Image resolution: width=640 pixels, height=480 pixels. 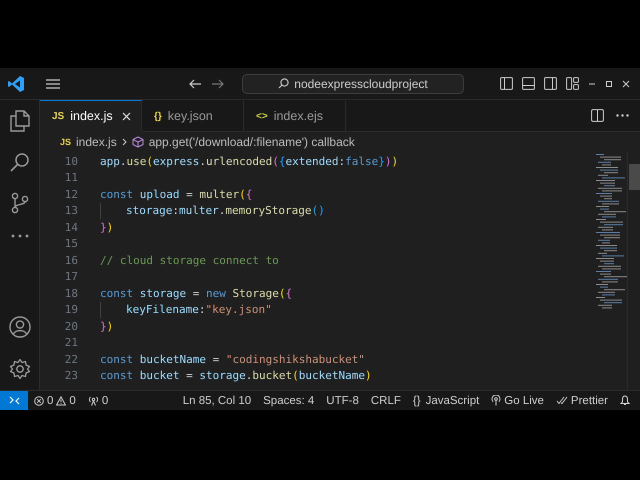 I want to click on scrollbar-thumb, so click(x=634, y=177).